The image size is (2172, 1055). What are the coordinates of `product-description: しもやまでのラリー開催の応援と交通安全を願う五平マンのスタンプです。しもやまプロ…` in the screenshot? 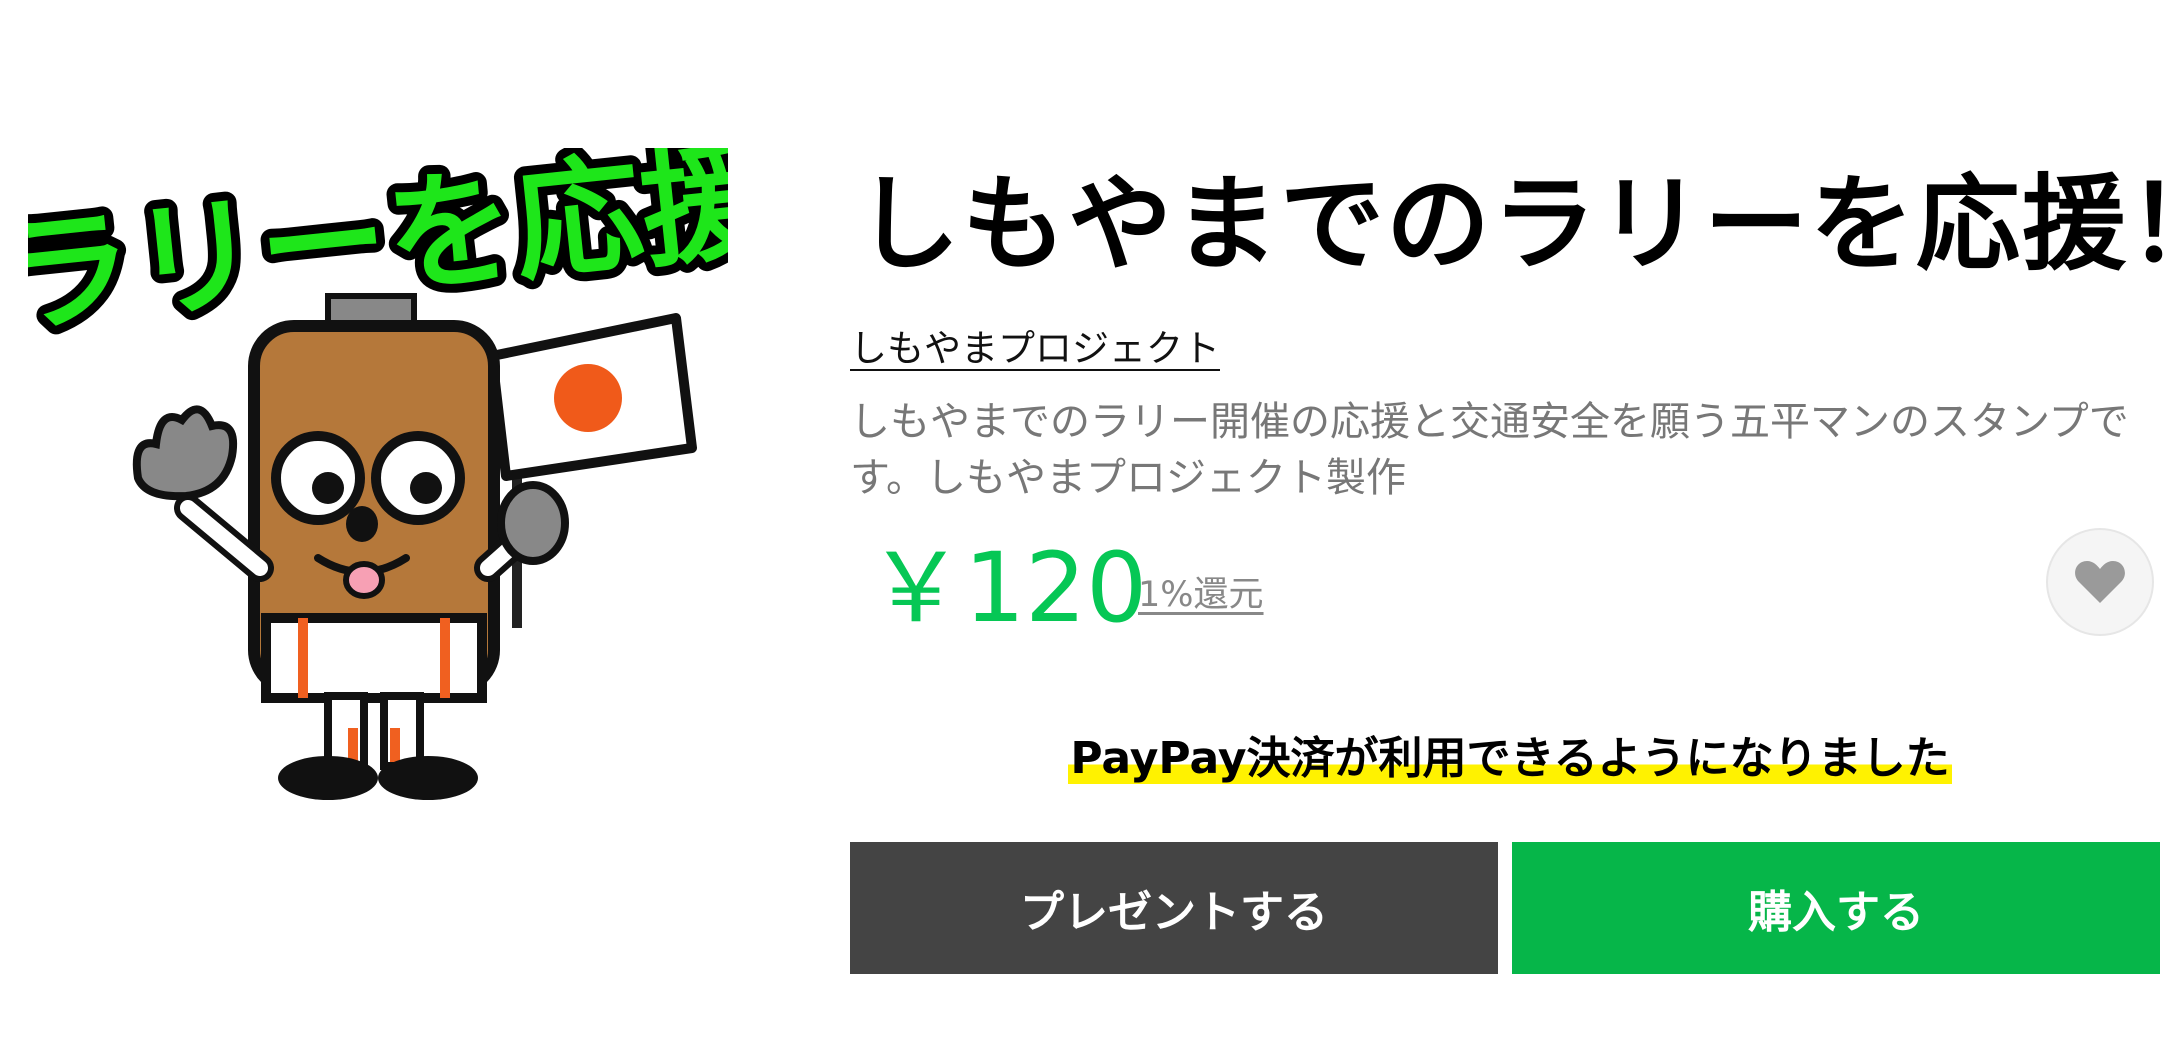 It's located at (1489, 450).